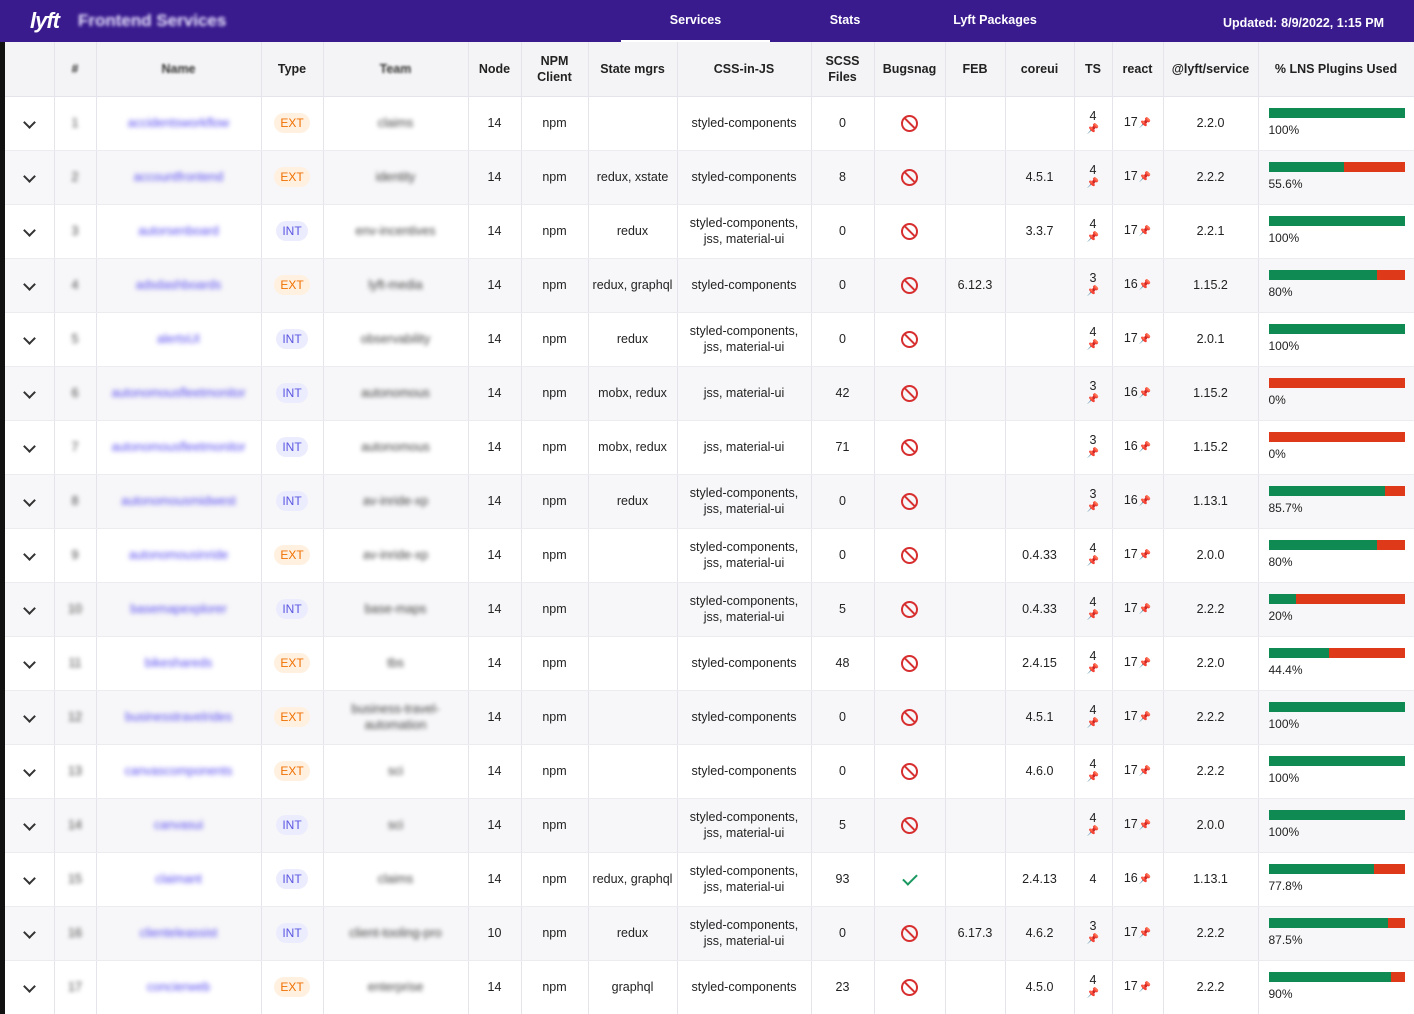 The image size is (1414, 1014). Describe the element at coordinates (1093, 69) in the screenshot. I see `col-ts: TS` at that location.